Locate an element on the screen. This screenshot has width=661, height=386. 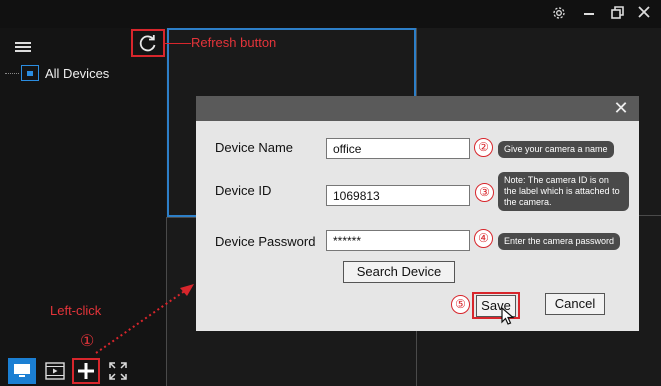
step-2-marker: ② is located at coordinates (483, 147).